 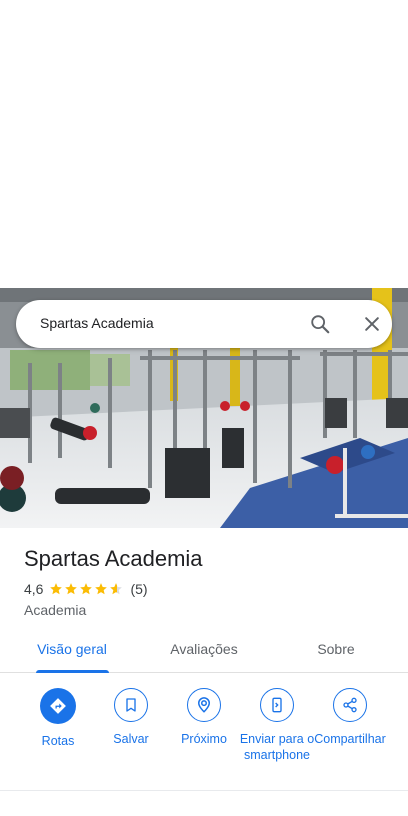 I want to click on share-icon-circle, so click(x=350, y=705).